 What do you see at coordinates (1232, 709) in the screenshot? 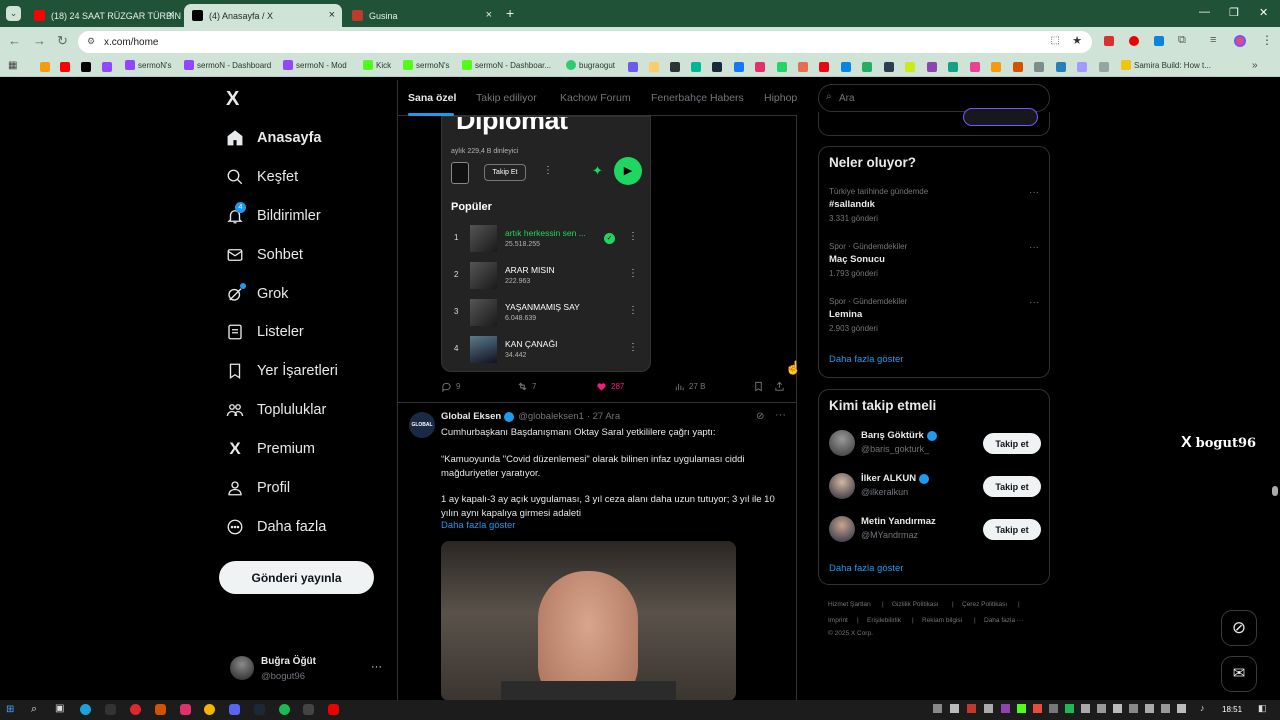
I see `clock: 18:51` at bounding box center [1232, 709].